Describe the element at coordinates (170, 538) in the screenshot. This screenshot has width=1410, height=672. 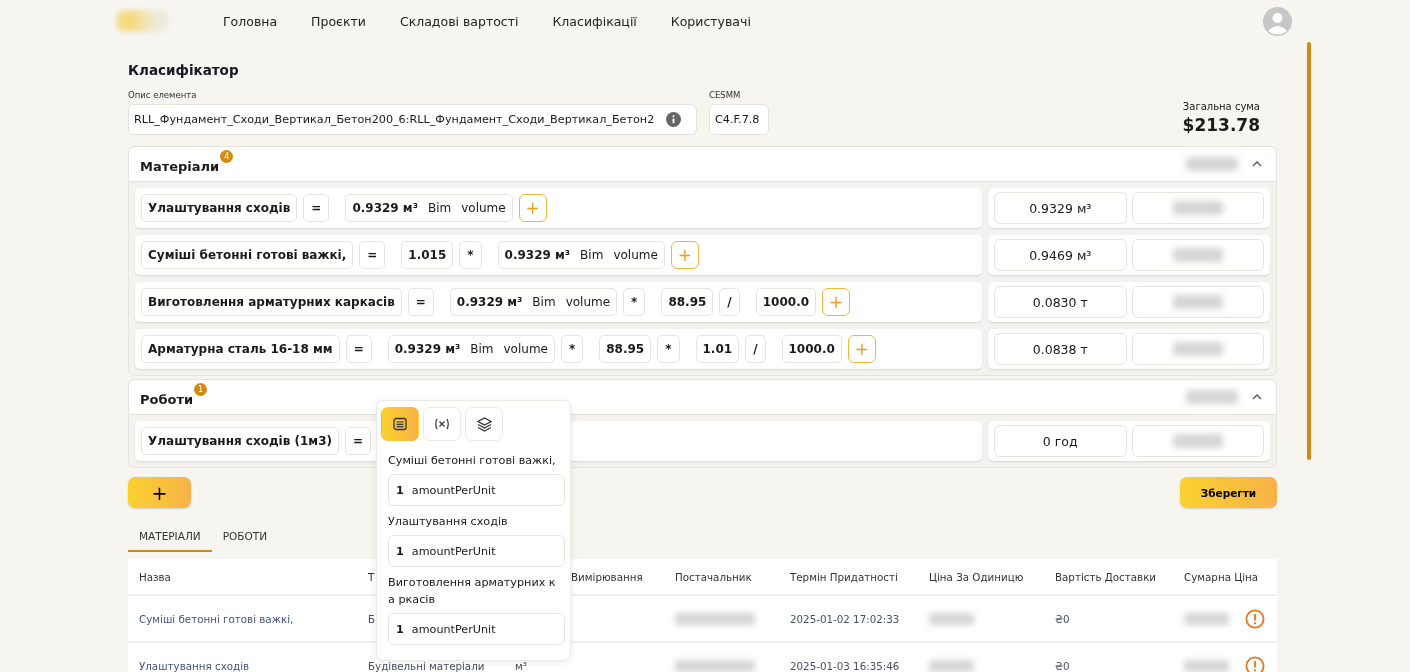
I see `tab: МАТЕРІАЛИ` at that location.